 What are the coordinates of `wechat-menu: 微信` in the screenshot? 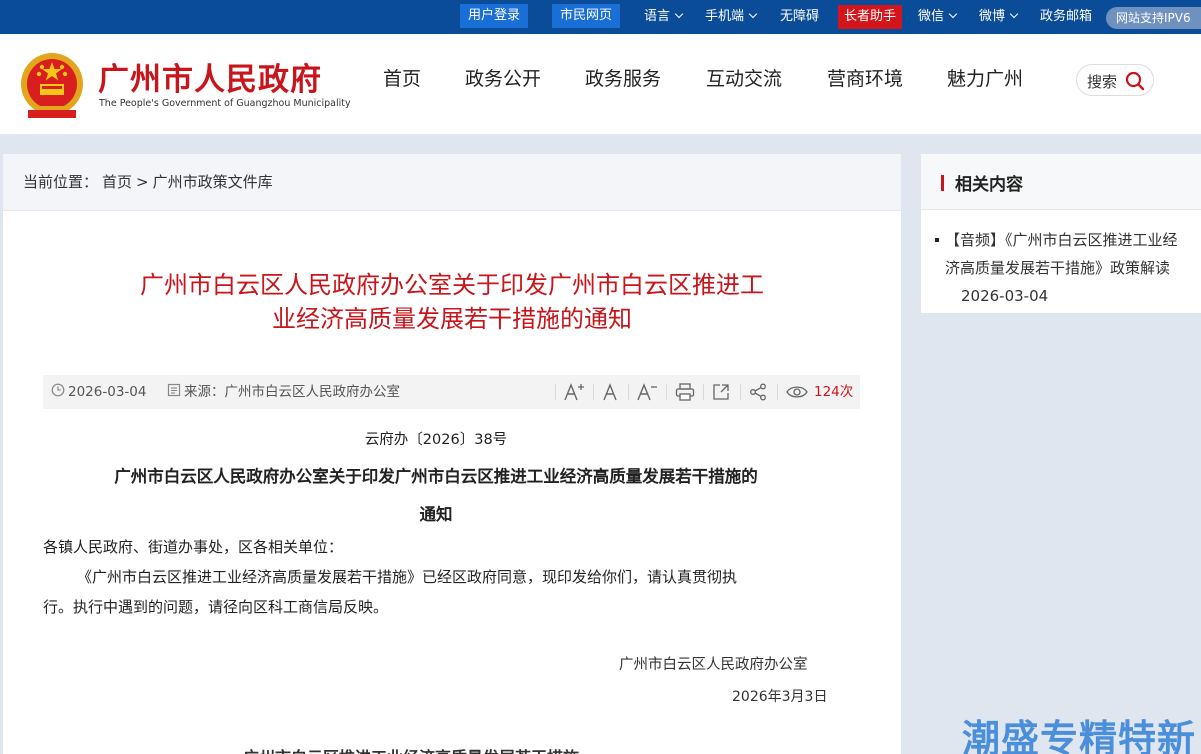 It's located at (938, 17).